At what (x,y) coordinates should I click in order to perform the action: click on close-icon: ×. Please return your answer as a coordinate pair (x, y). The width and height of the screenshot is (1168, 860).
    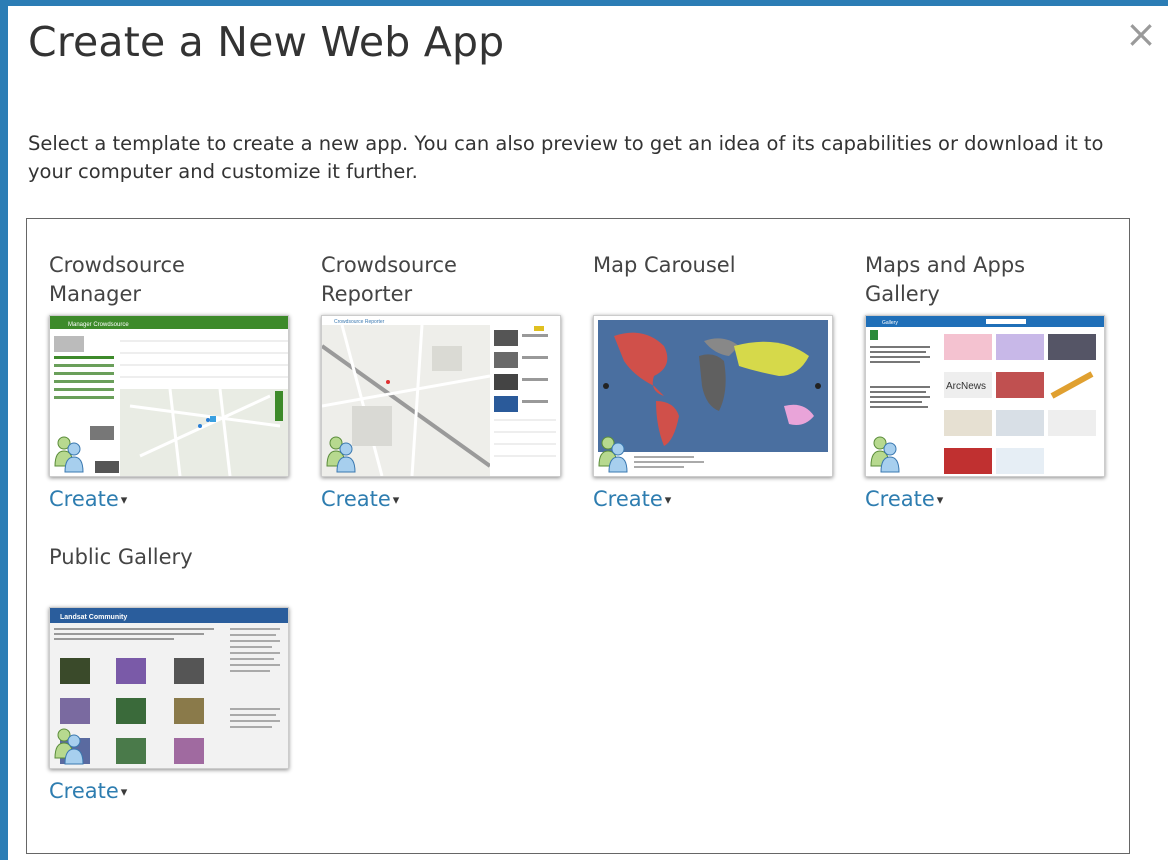
    Looking at the image, I should click on (1141, 34).